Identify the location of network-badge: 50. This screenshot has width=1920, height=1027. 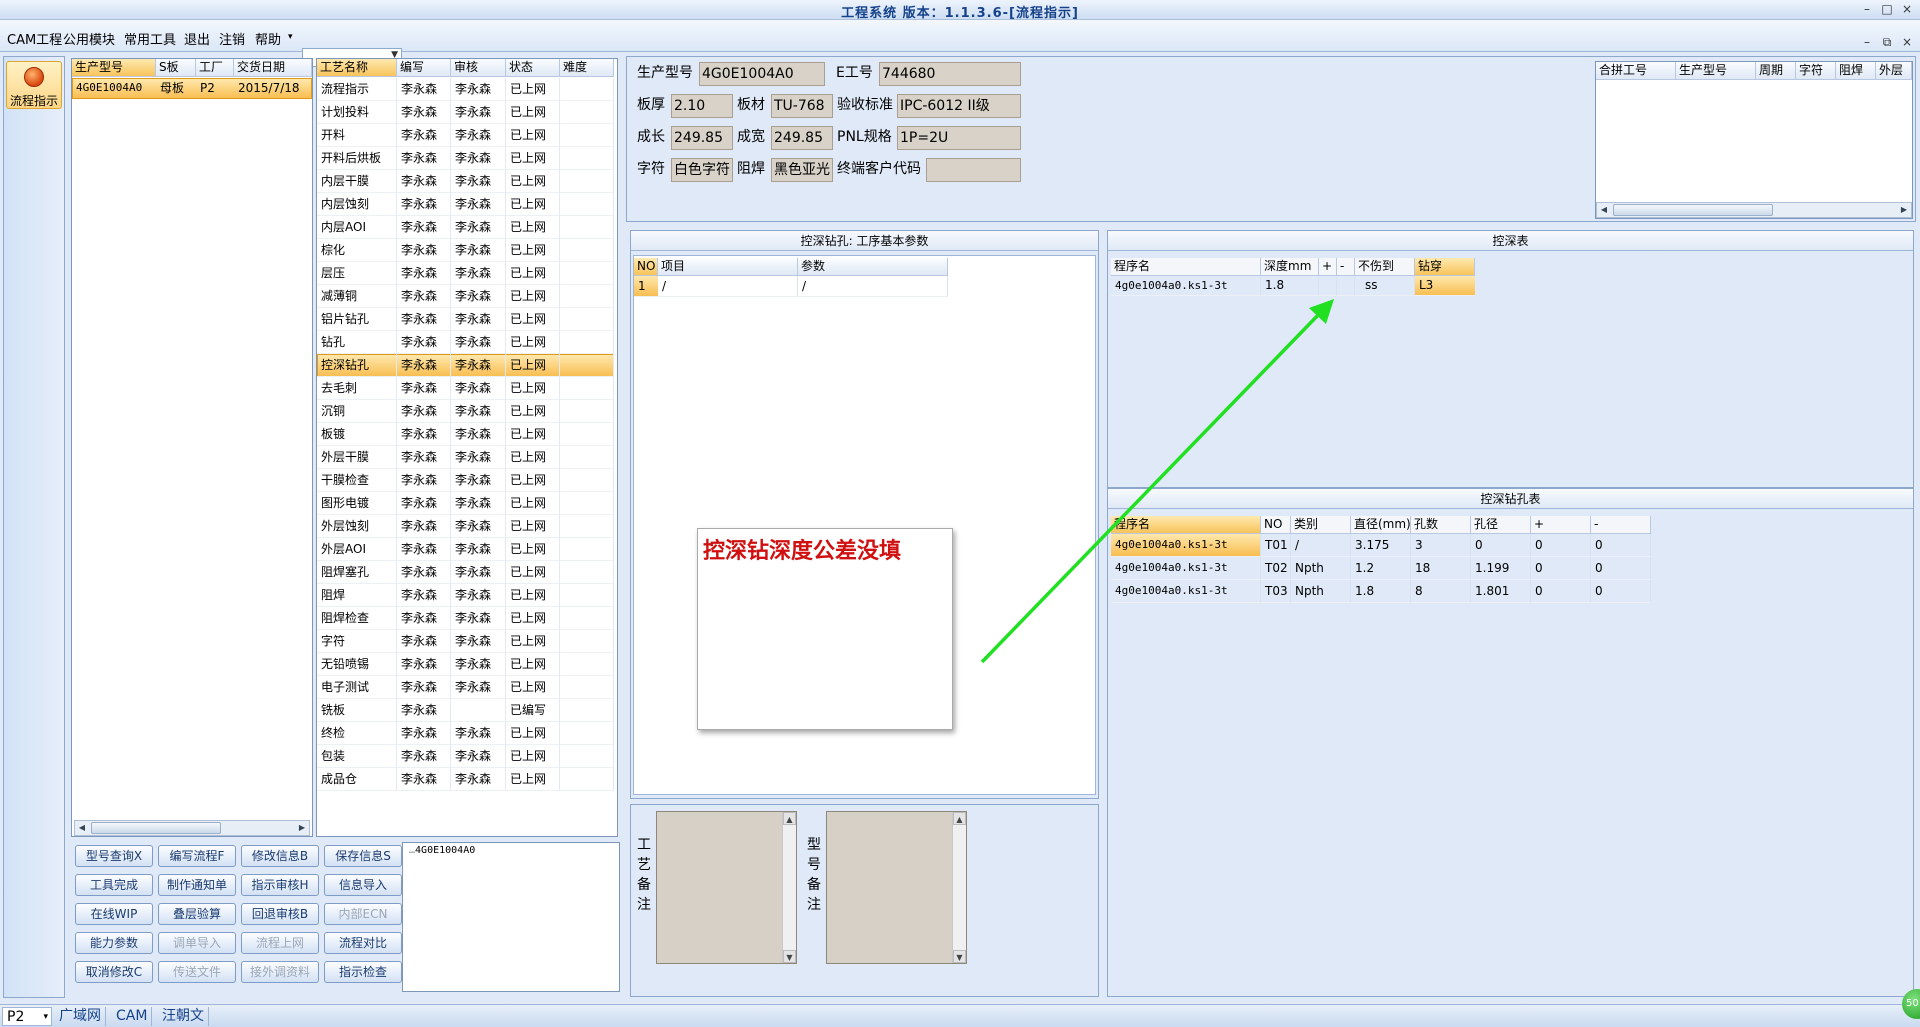
(1911, 1004).